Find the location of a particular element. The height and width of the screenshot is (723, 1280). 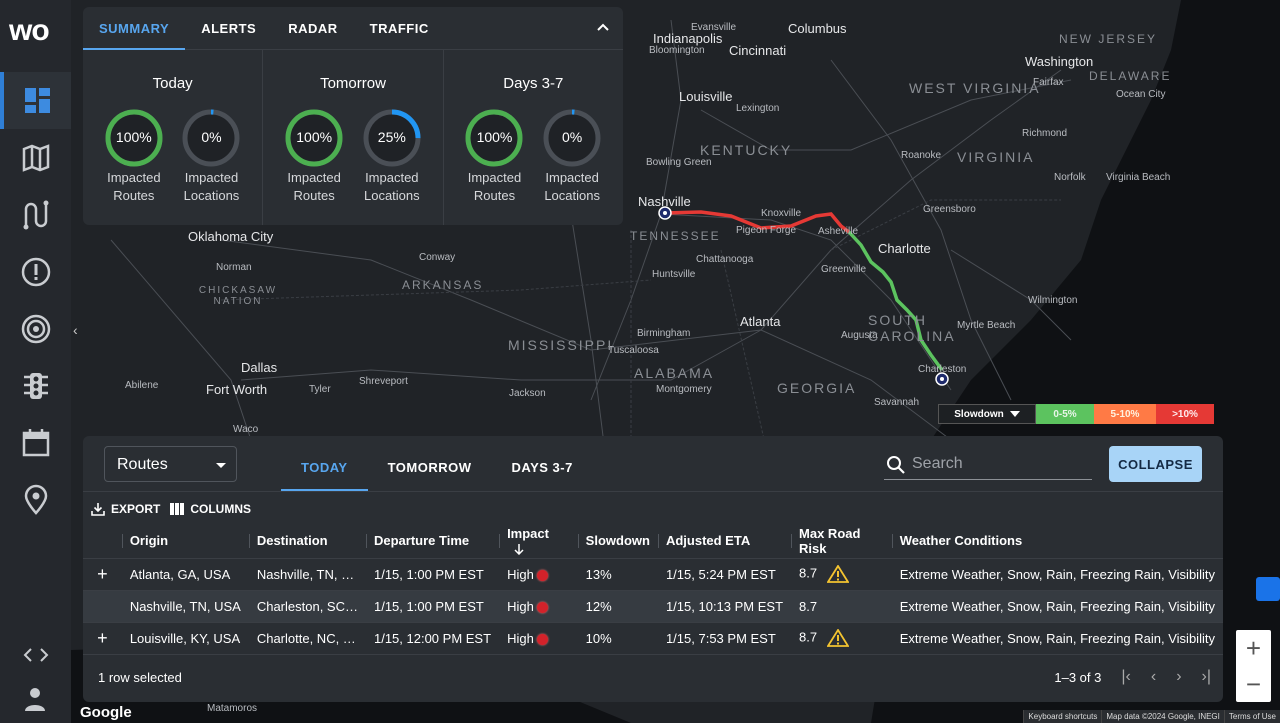

code-expand-icon is located at coordinates (36, 655).